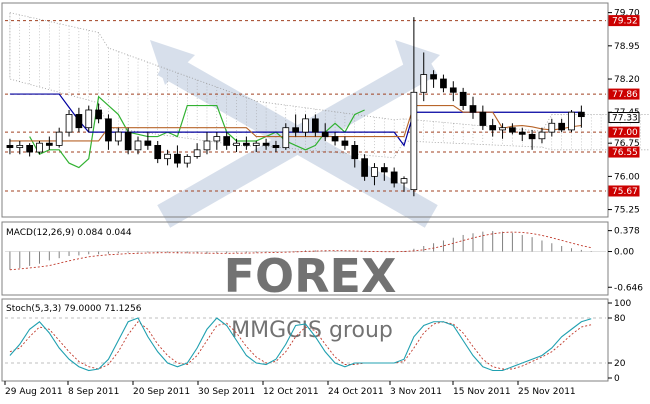  What do you see at coordinates (547, 392) in the screenshot?
I see `x-tick-label: 25 Nov 2011` at bounding box center [547, 392].